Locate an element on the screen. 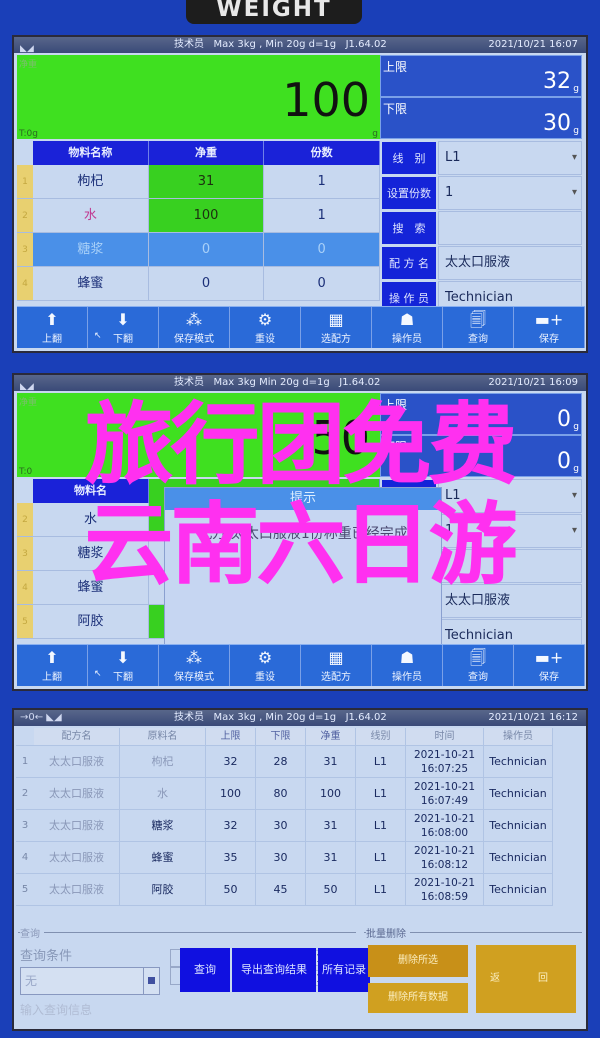 The height and width of the screenshot is (1038, 600). recipe-label: 配 方 名 is located at coordinates (409, 263).